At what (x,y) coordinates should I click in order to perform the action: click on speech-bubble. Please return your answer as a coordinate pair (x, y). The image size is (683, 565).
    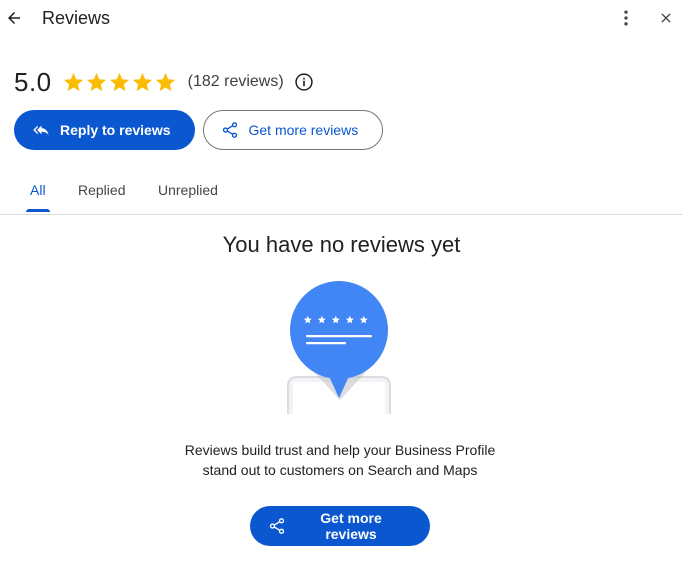
    Looking at the image, I should click on (339, 330).